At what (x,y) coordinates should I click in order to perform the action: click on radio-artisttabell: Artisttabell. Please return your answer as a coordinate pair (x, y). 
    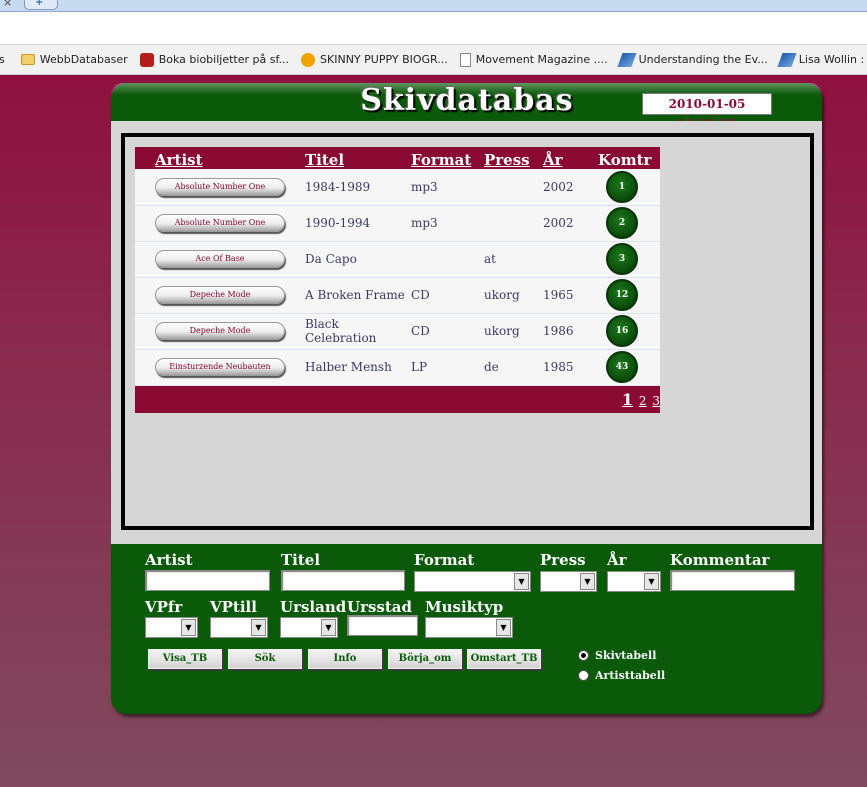
    Looking at the image, I should click on (621, 675).